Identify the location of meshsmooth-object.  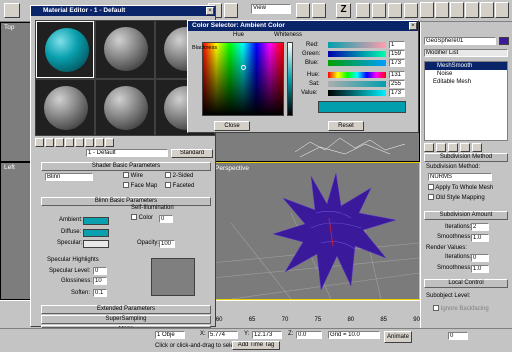
(336, 230).